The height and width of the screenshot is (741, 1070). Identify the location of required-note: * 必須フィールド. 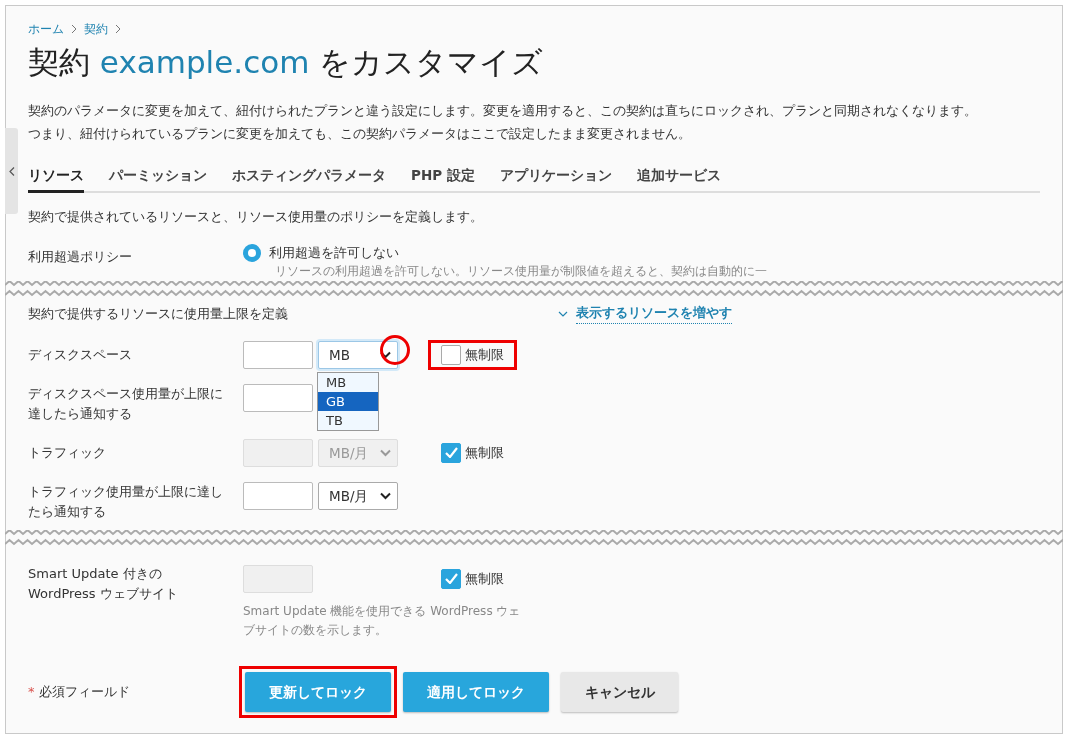
(79, 692).